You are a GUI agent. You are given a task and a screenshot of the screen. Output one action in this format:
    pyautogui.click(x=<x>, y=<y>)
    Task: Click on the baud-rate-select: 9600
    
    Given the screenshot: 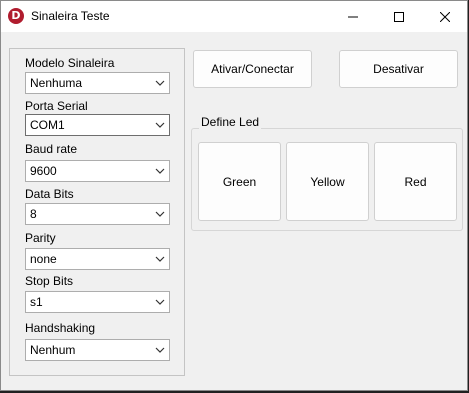 What is the action you would take?
    pyautogui.click(x=97, y=171)
    